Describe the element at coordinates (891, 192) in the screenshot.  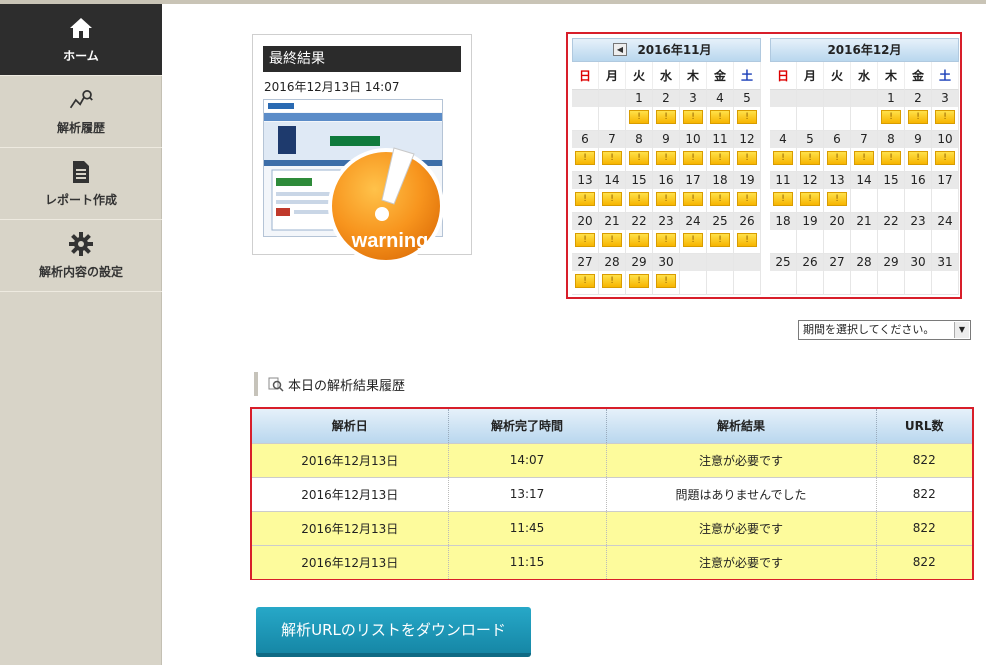
I see `calendar-day: 15` at that location.